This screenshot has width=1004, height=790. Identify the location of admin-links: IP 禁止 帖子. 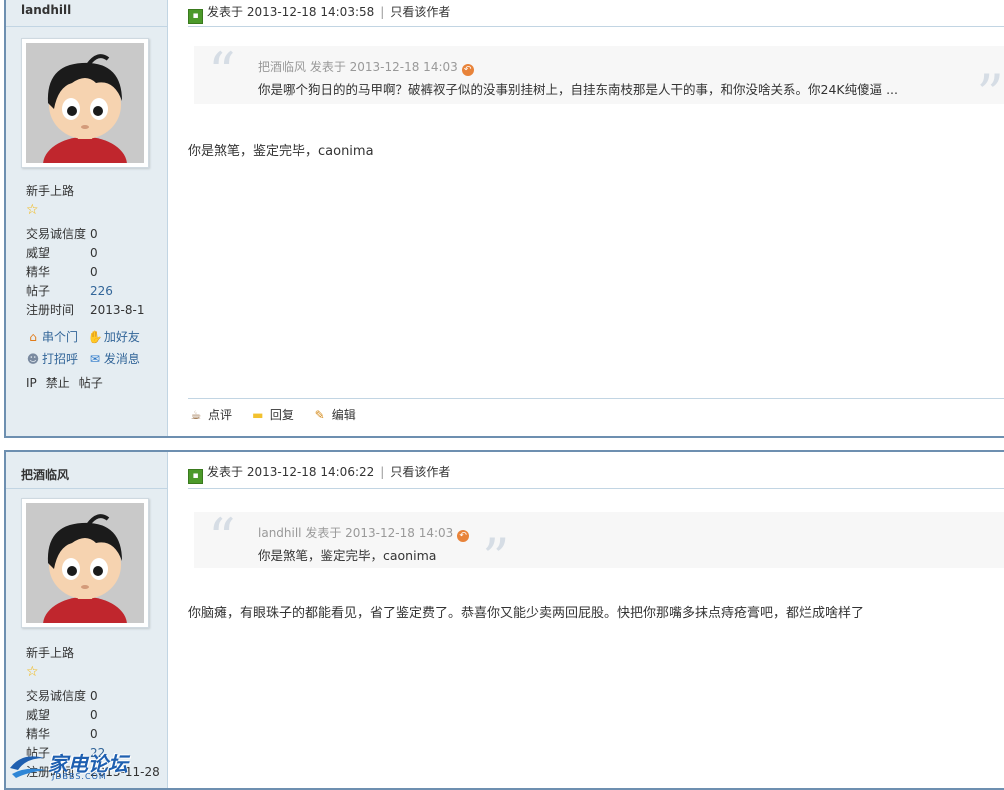
(69, 382).